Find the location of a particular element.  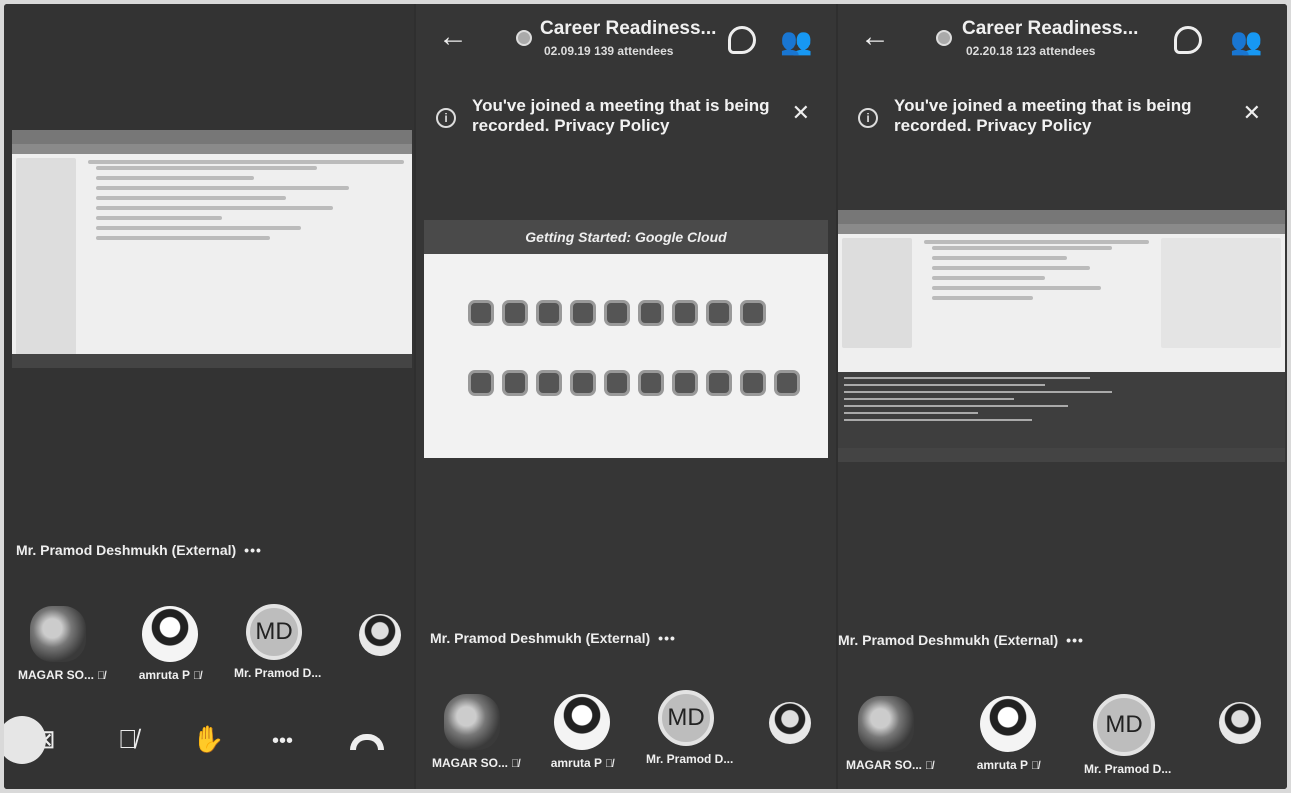

meeting-subtitle: 02.20.18 123 attendees is located at coordinates (1031, 51).